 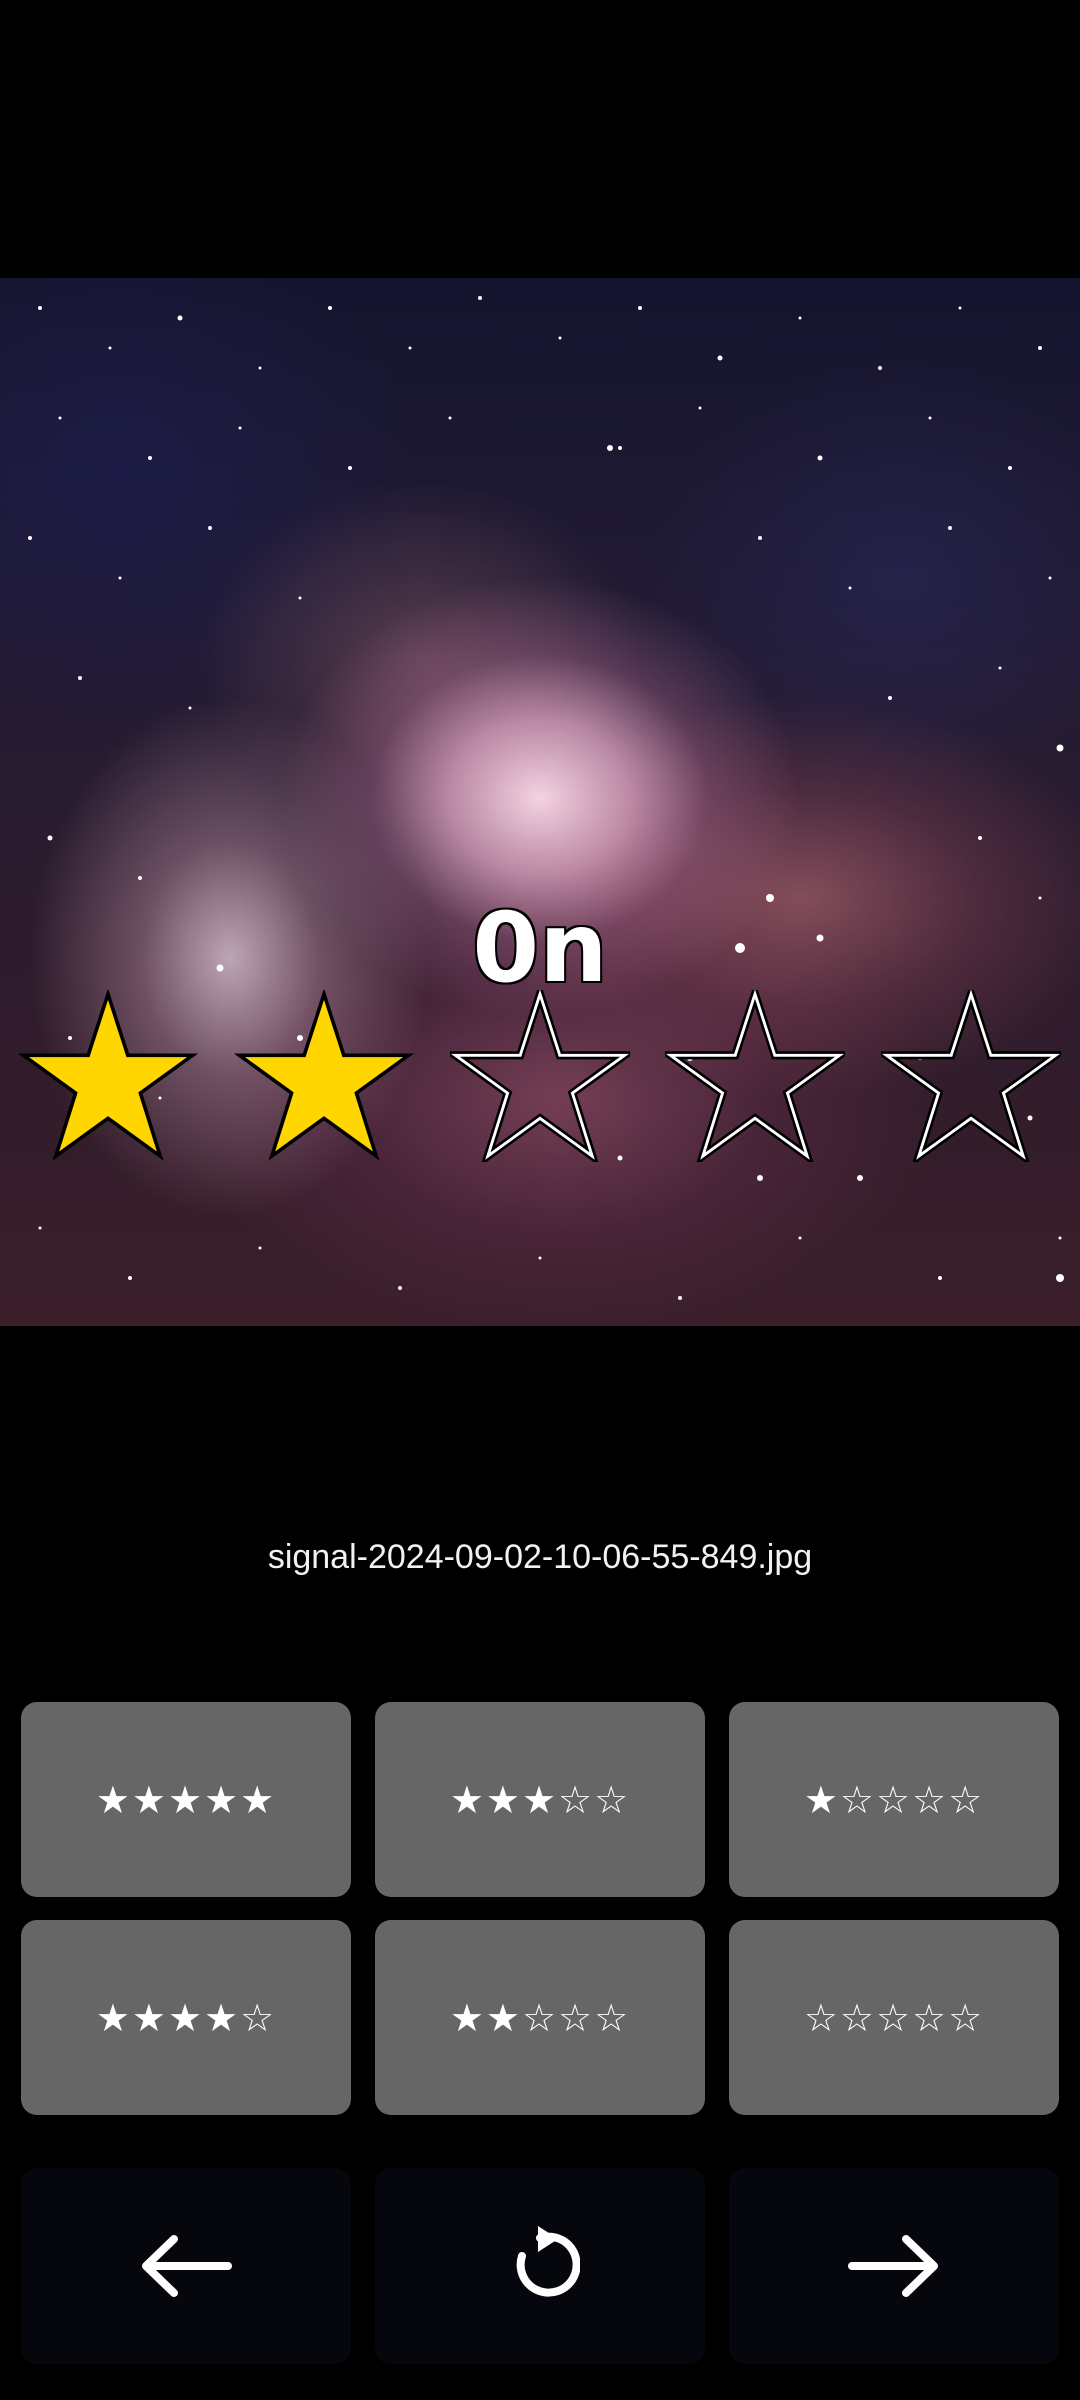 I want to click on navigation-bar, so click(x=540, y=2266).